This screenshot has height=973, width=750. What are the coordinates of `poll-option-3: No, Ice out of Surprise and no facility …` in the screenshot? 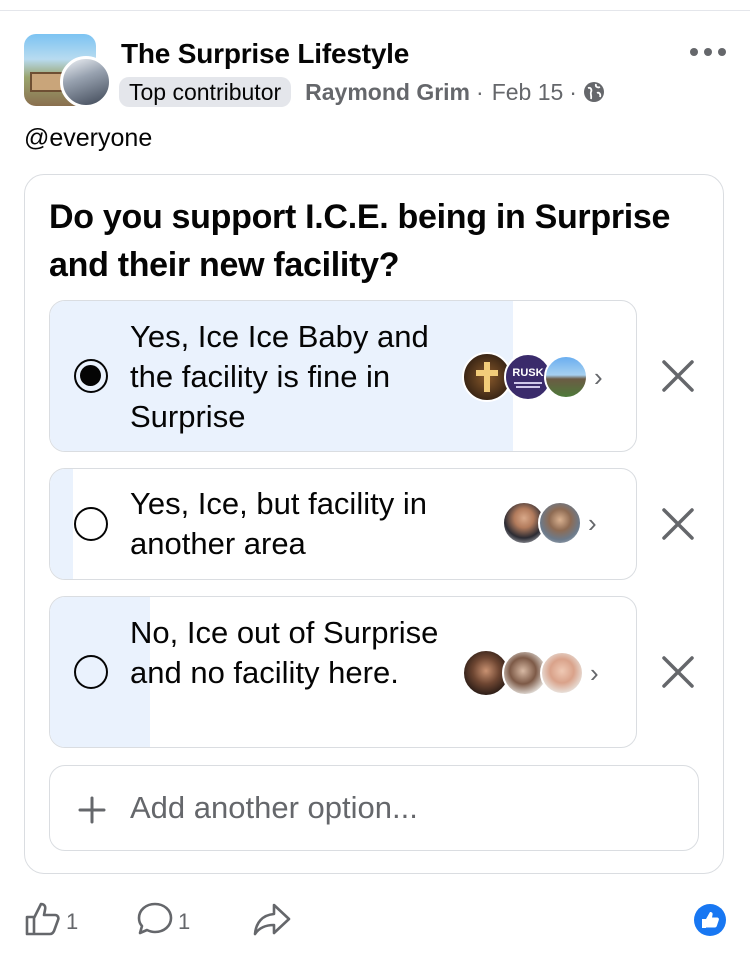 It's located at (343, 672).